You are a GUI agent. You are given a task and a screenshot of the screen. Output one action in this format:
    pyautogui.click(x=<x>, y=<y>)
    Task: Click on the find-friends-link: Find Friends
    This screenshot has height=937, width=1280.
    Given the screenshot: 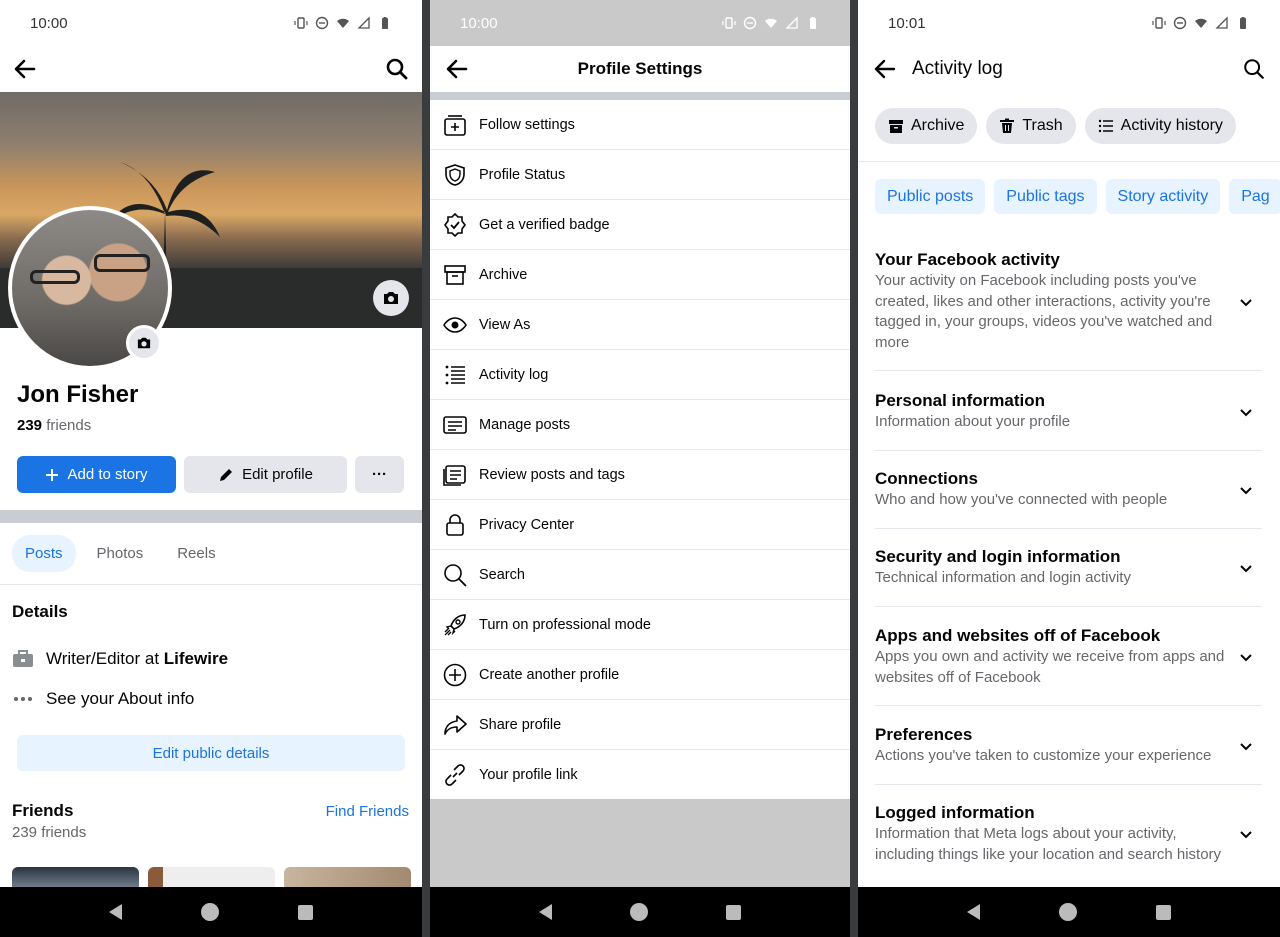 What is the action you would take?
    pyautogui.click(x=367, y=811)
    